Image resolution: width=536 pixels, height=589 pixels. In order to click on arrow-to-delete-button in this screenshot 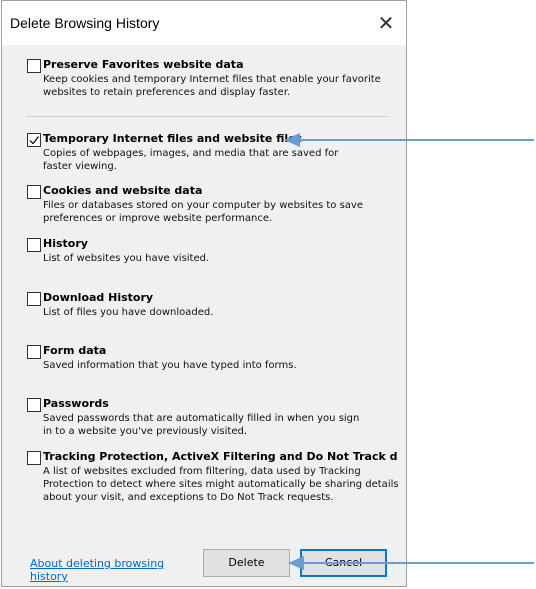, I will do `click(411, 563)`.